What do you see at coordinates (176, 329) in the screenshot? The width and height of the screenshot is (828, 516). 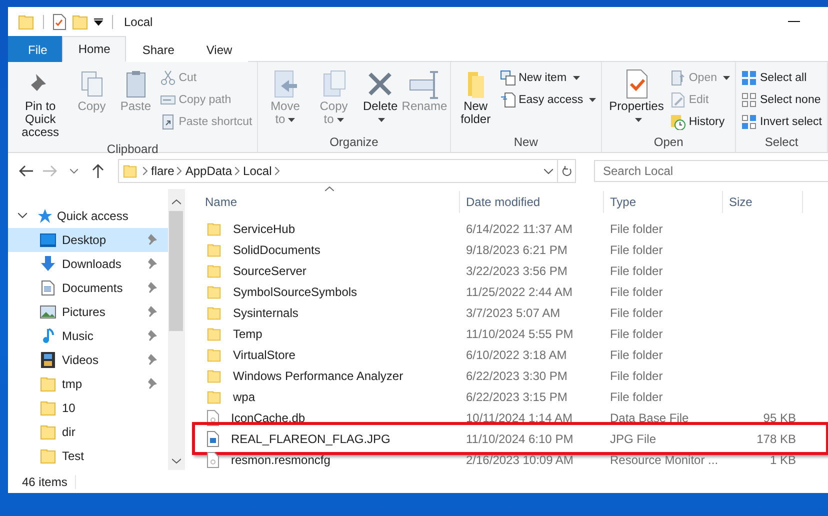 I see `scrollbar` at bounding box center [176, 329].